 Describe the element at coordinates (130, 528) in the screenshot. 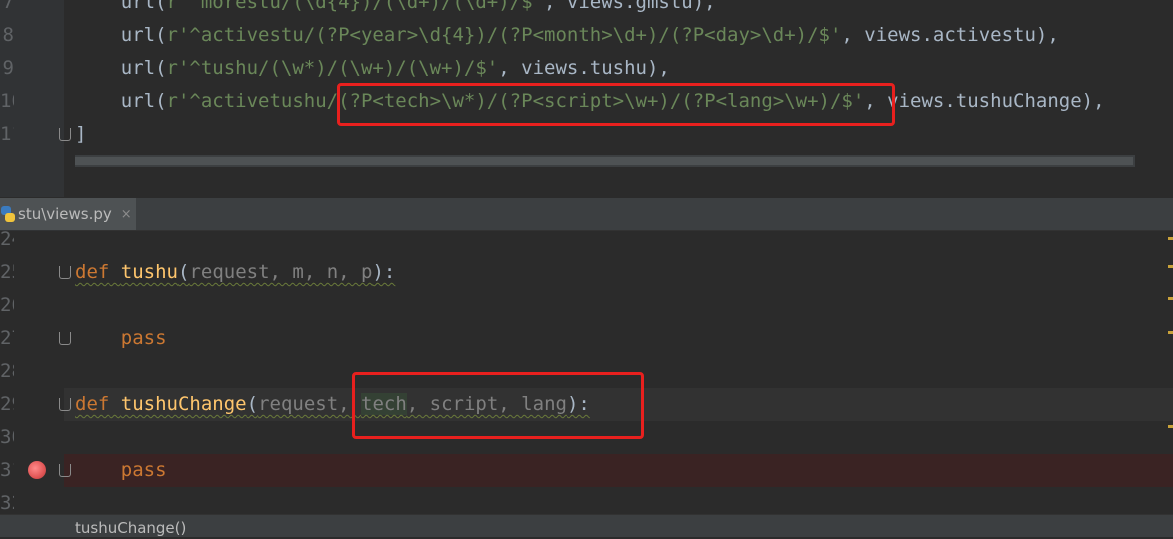

I see `breadcrumb: tushuChange()` at that location.